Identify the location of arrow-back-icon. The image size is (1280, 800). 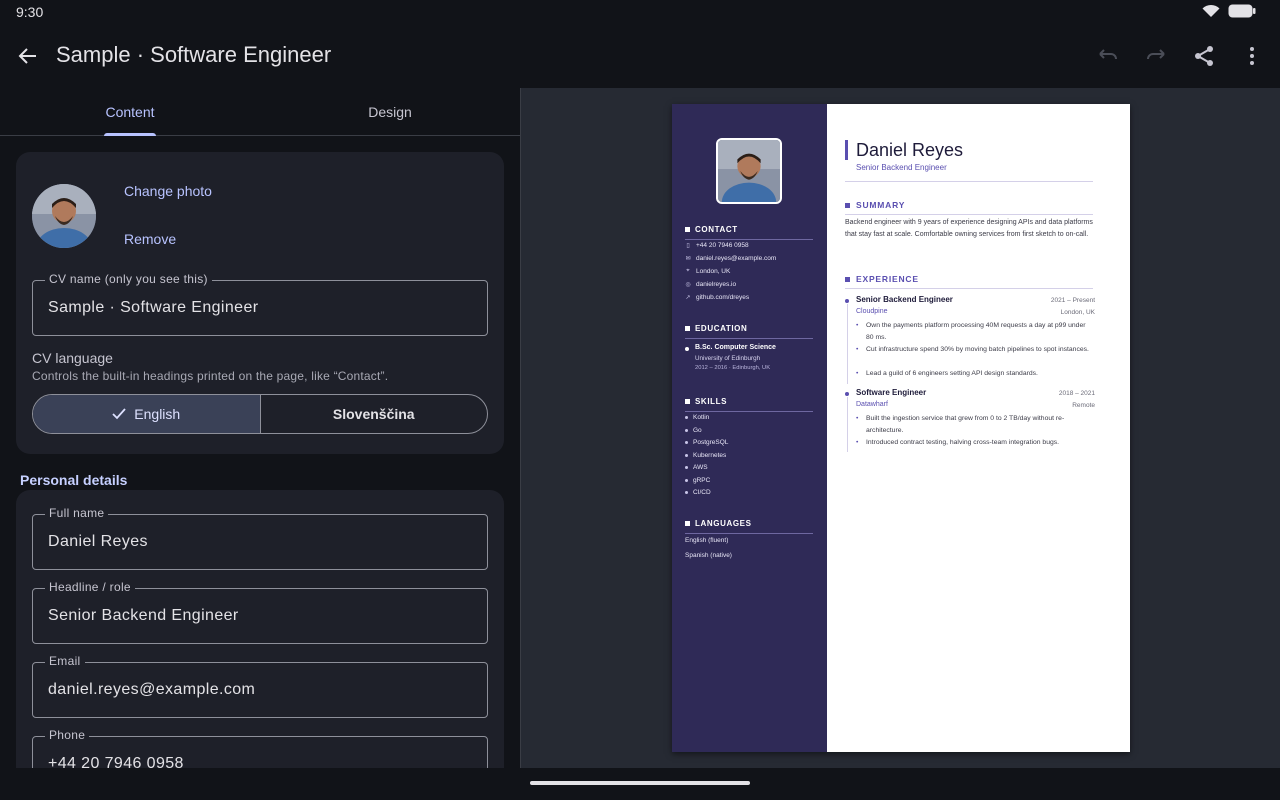
(27, 56).